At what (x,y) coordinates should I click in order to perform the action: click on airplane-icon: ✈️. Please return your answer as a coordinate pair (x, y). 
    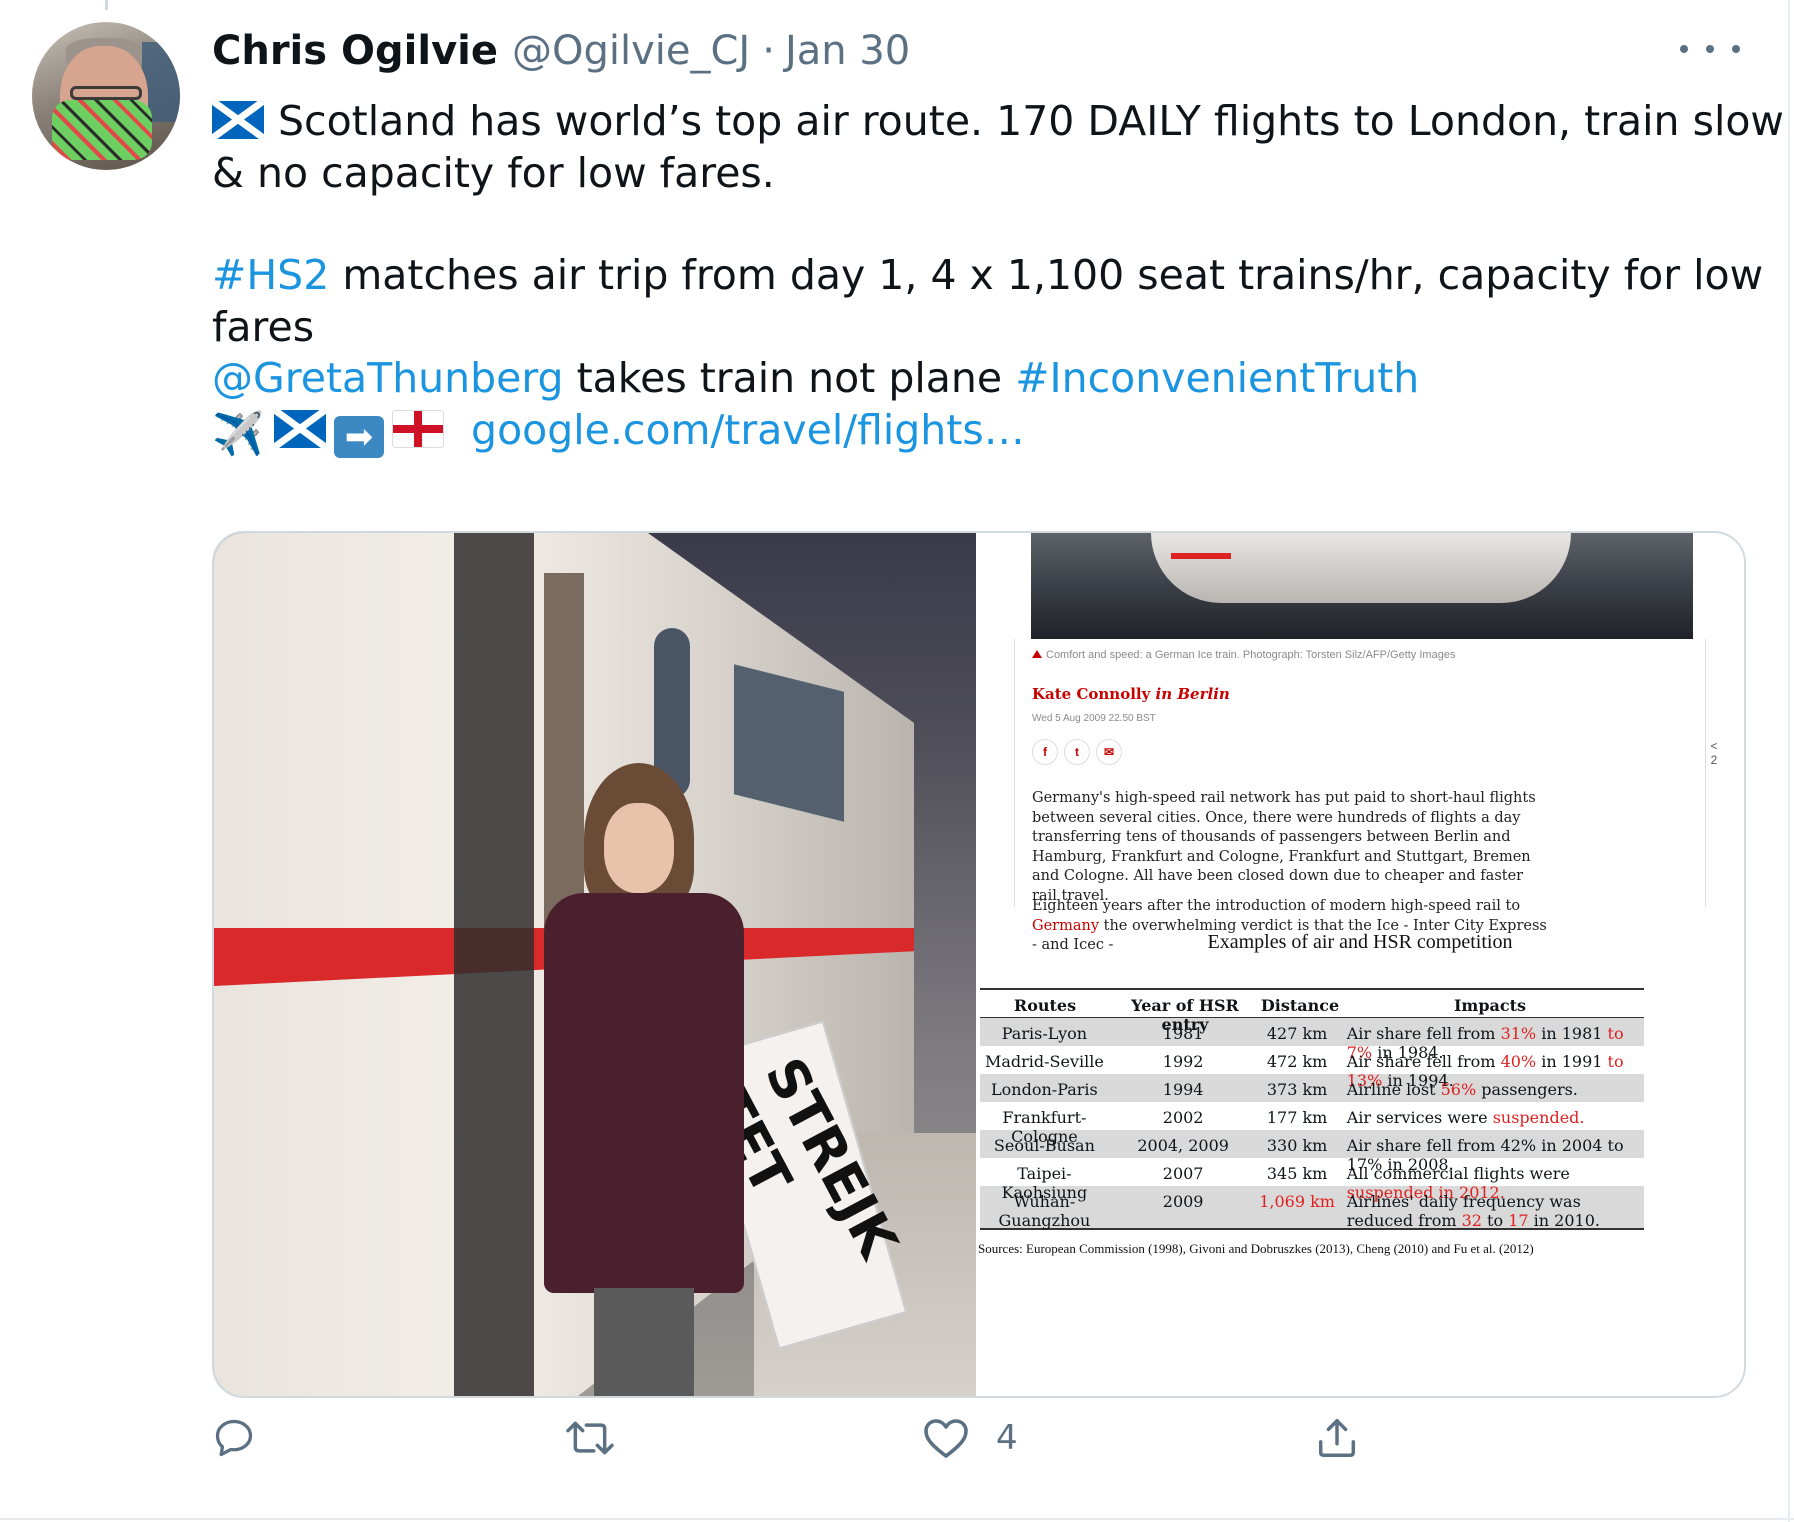
    Looking at the image, I should click on (238, 433).